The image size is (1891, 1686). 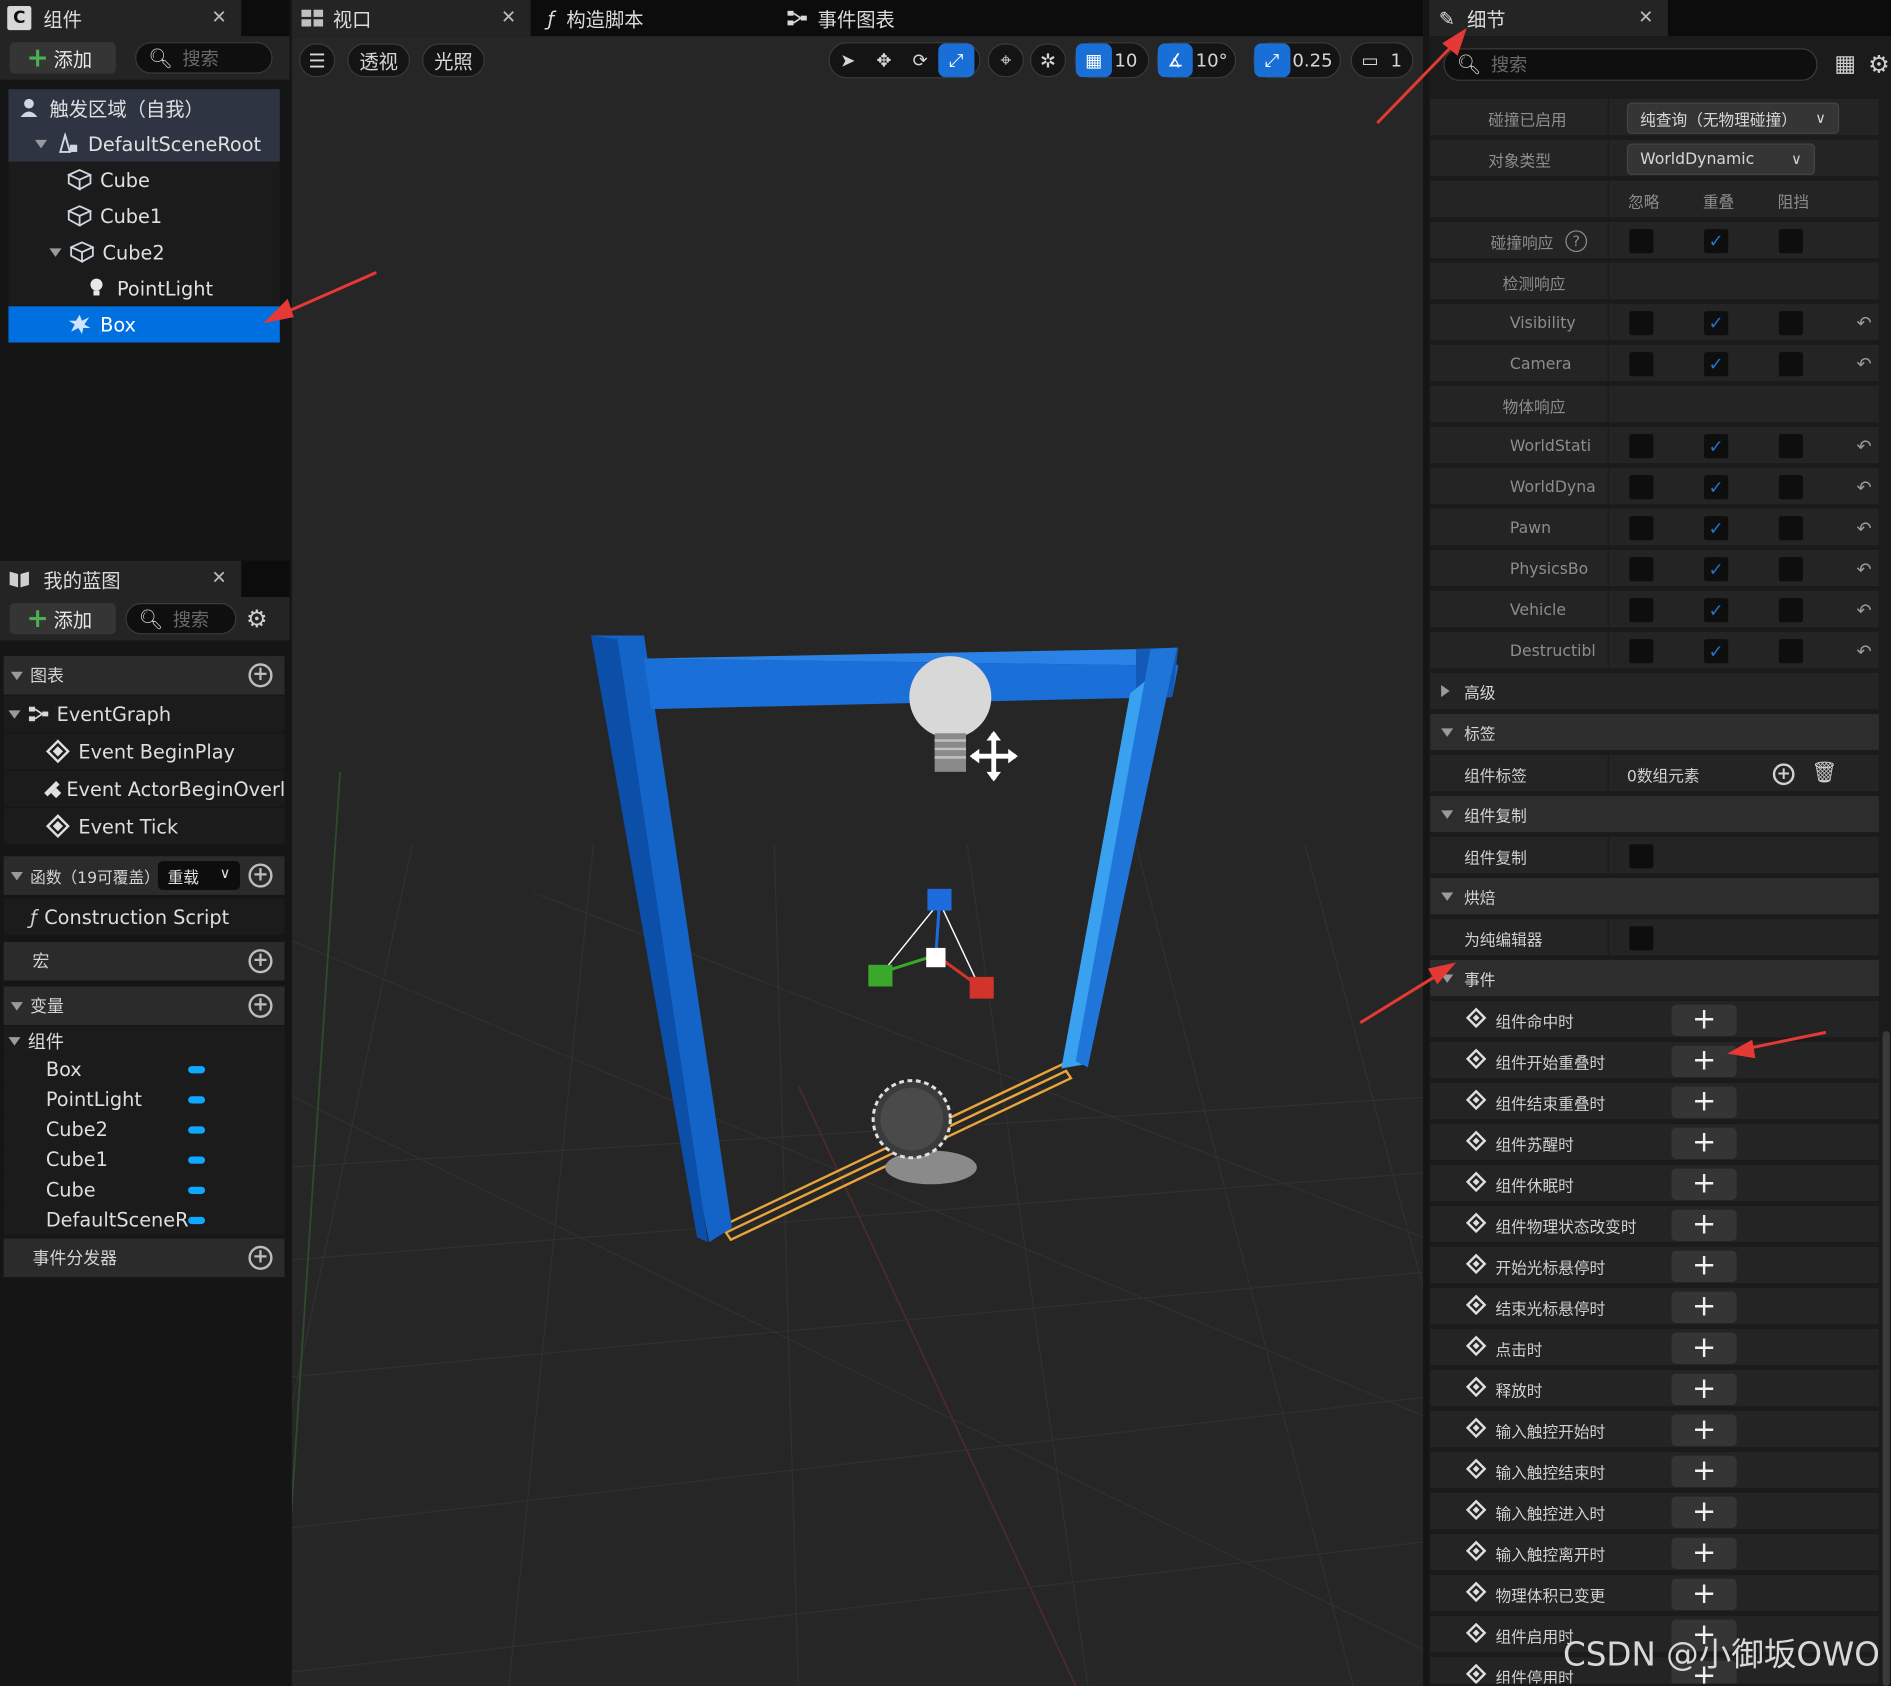 I want to click on event-graph-item: EventGraph, so click(x=144, y=714).